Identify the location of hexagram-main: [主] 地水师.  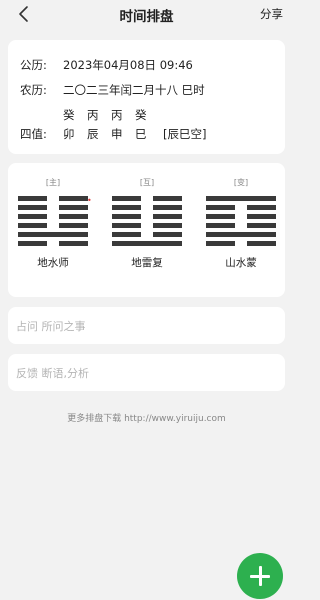
(53, 223).